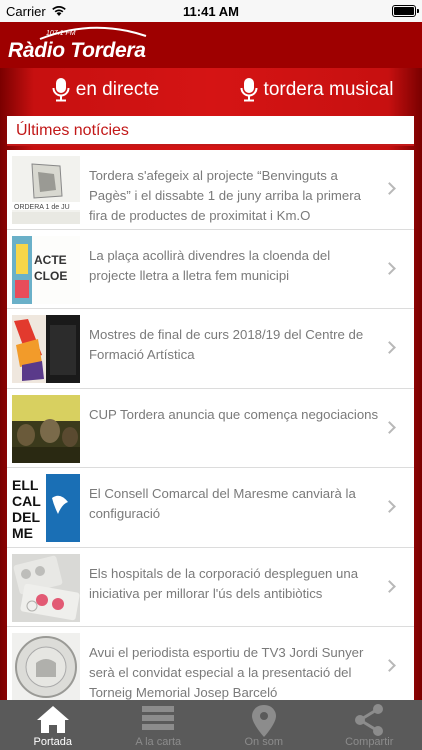 Image resolution: width=422 pixels, height=750 pixels. Describe the element at coordinates (25, 485) in the screenshot. I see `svg-text: ELL` at that location.